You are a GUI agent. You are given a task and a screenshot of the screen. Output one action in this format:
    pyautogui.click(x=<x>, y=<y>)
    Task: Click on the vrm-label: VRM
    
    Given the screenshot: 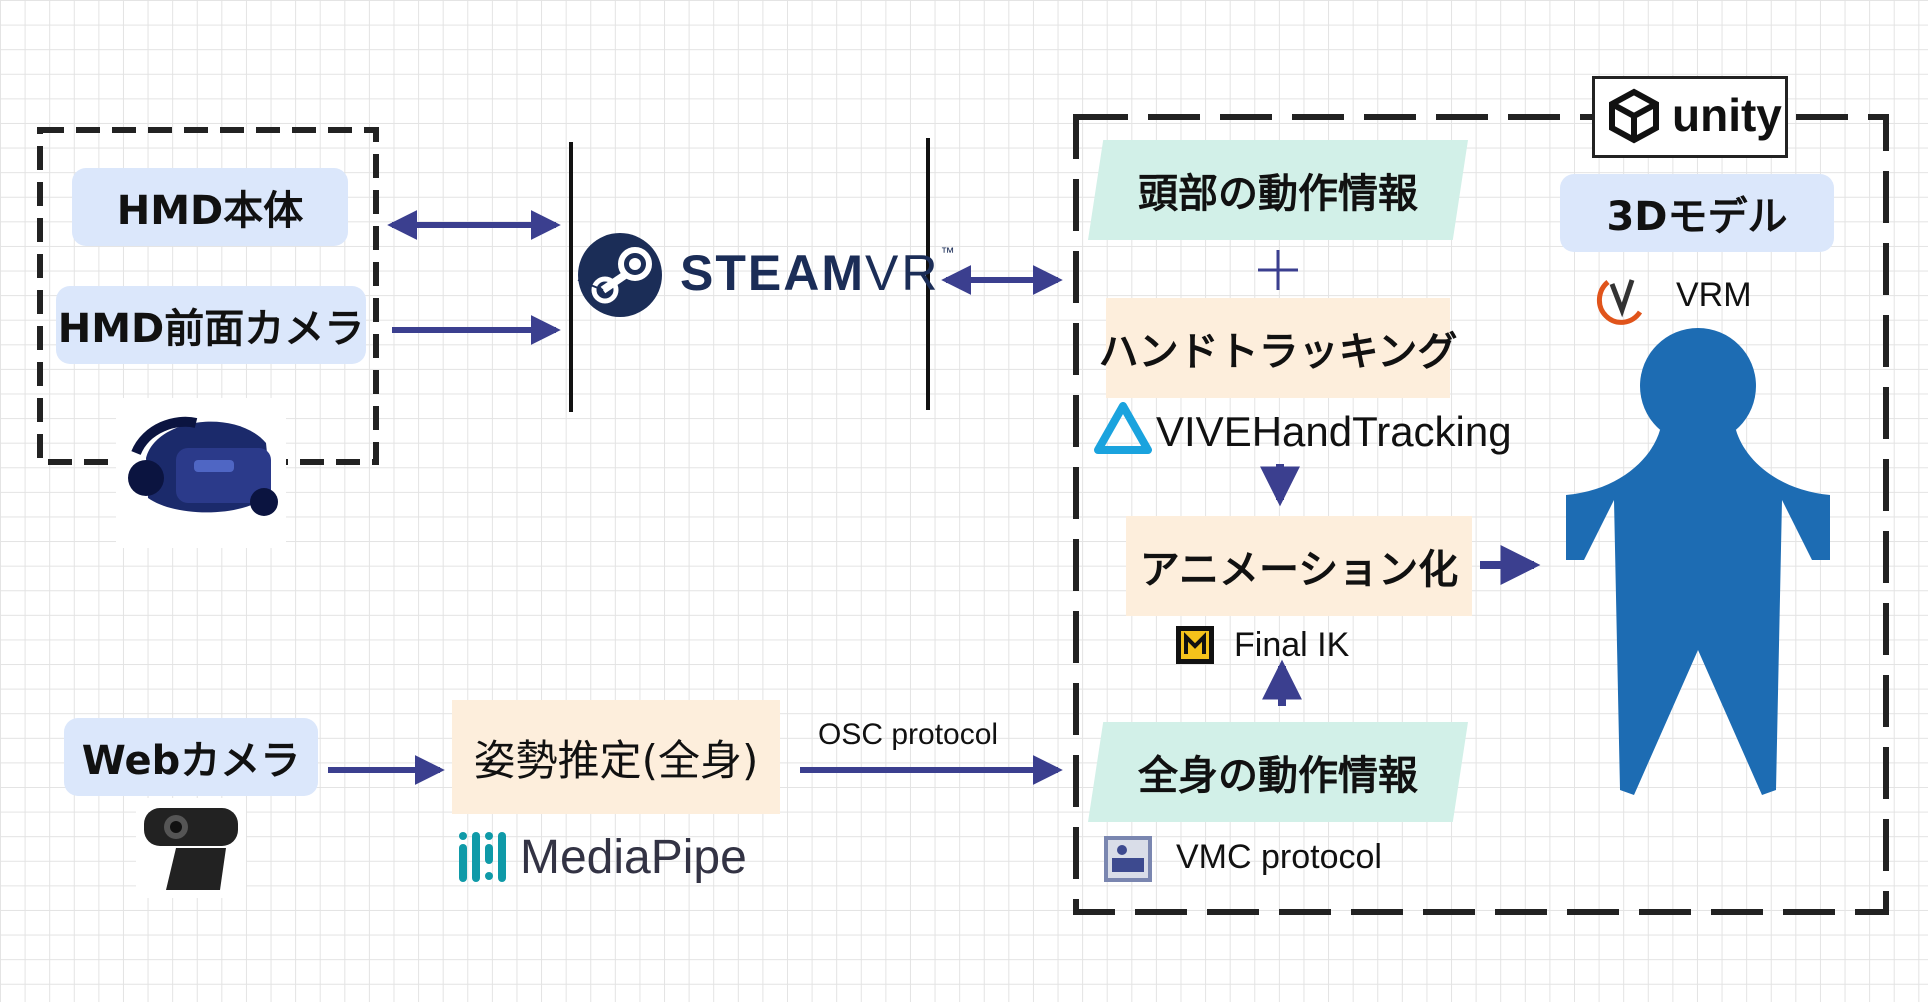 What is the action you would take?
    pyautogui.click(x=1714, y=295)
    